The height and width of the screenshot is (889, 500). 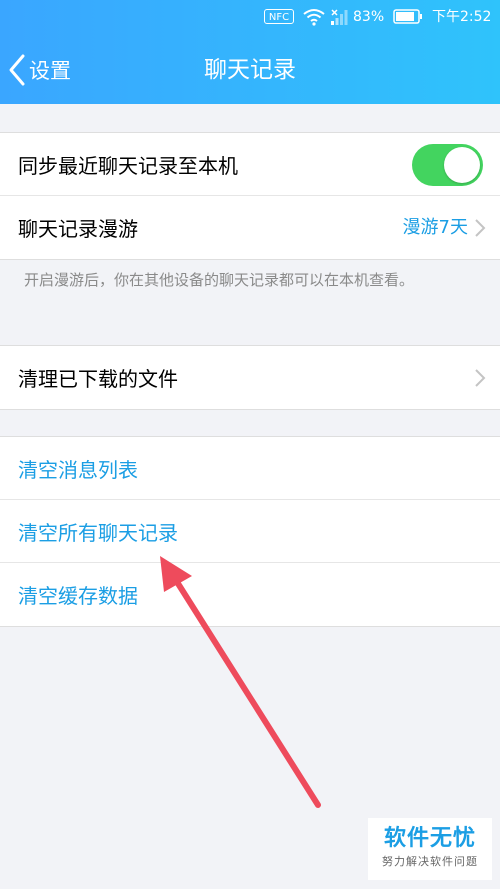 I want to click on sync-row: 同步最近聊天记录至本机, so click(x=250, y=164).